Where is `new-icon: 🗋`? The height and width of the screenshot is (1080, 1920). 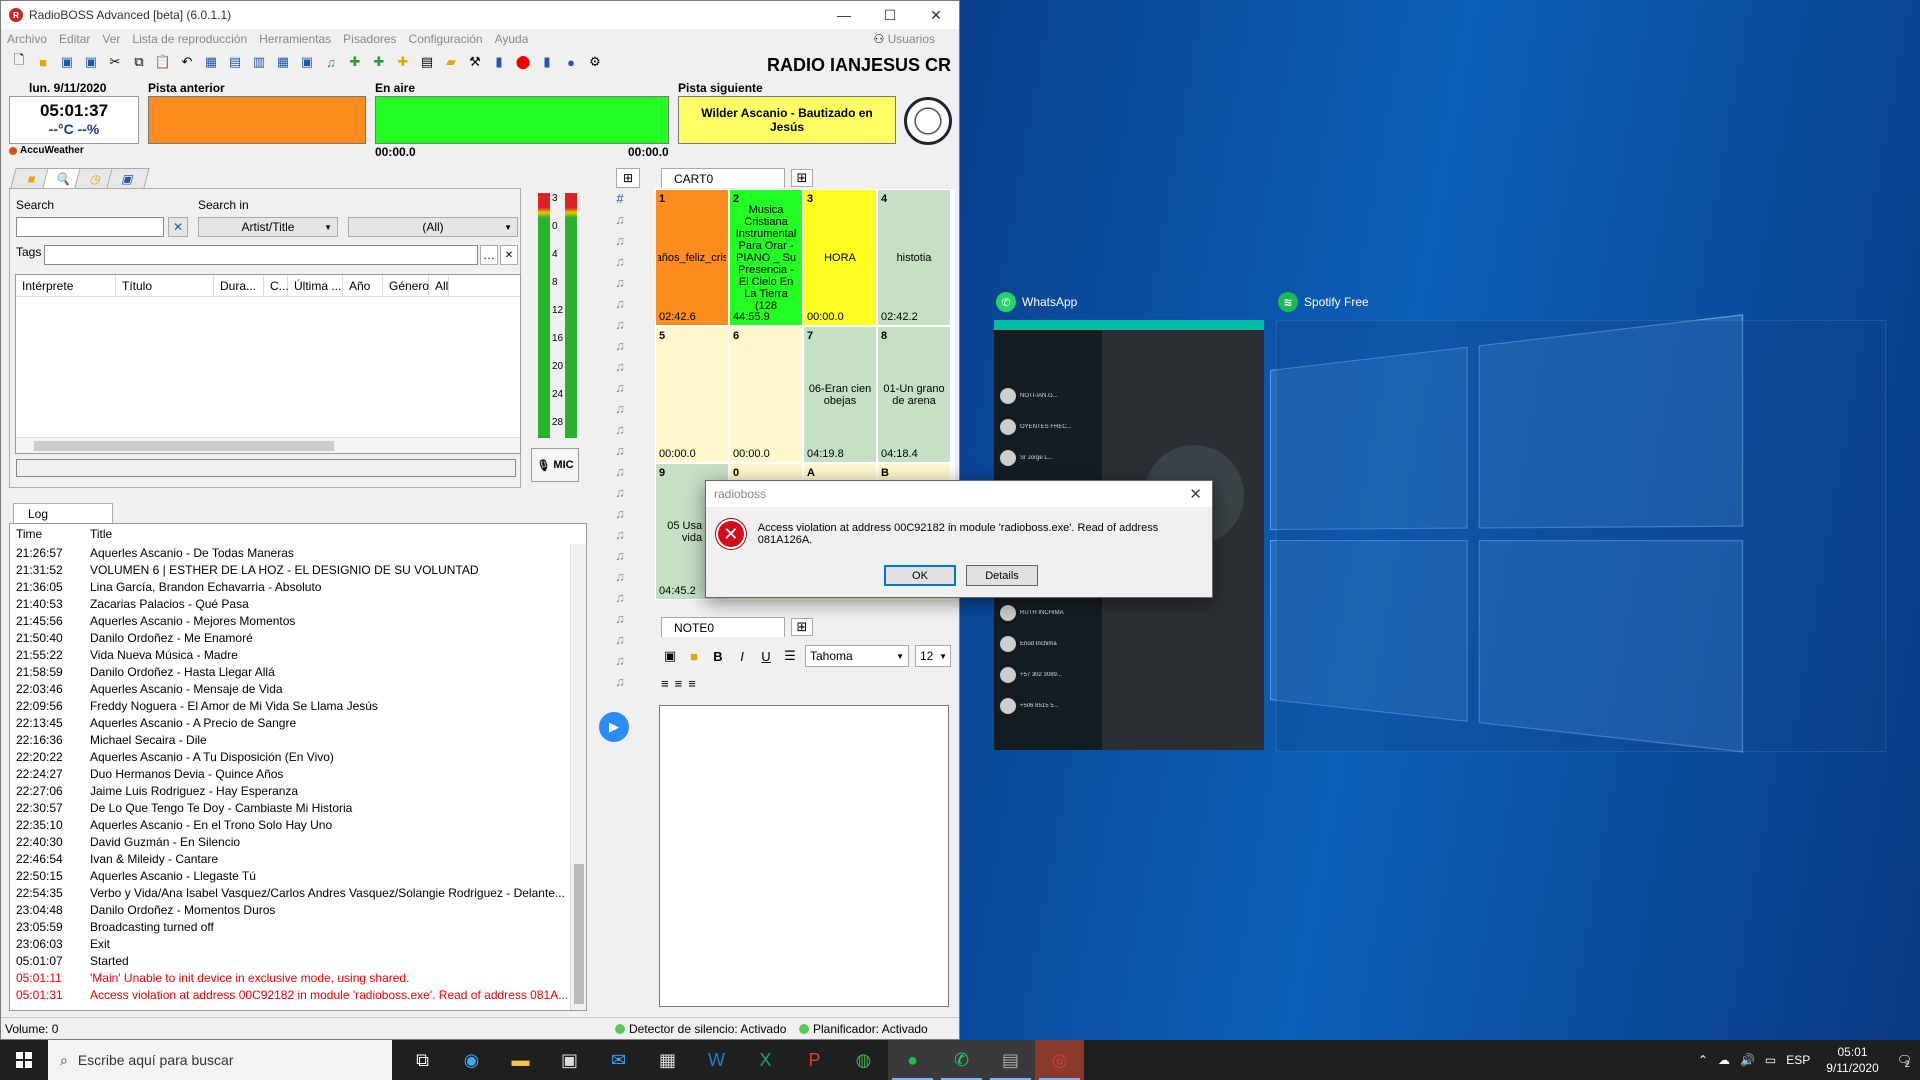 new-icon: 🗋 is located at coordinates (19, 62).